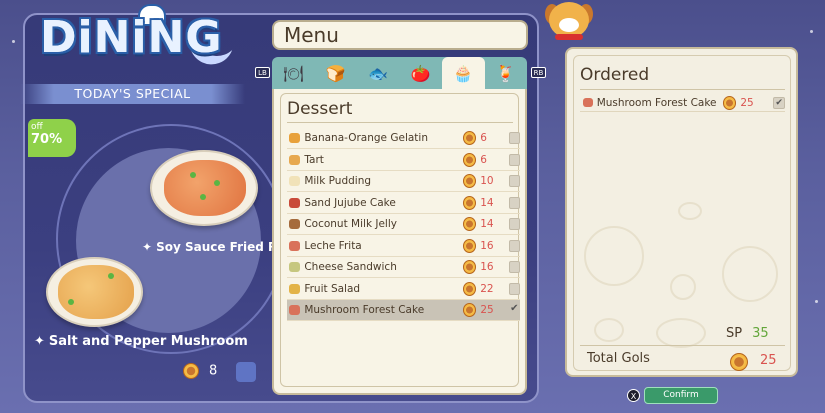 Image resolution: width=825 pixels, height=413 pixels. I want to click on sp-label: SP, so click(734, 333).